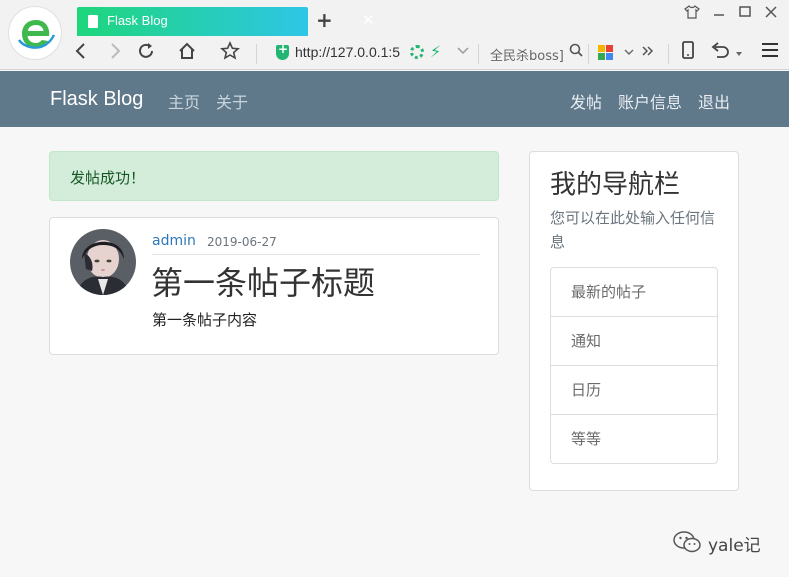 This screenshot has height=577, width=789. Describe the element at coordinates (634, 341) in the screenshot. I see `sidebar-item-notifications: 通知` at that location.